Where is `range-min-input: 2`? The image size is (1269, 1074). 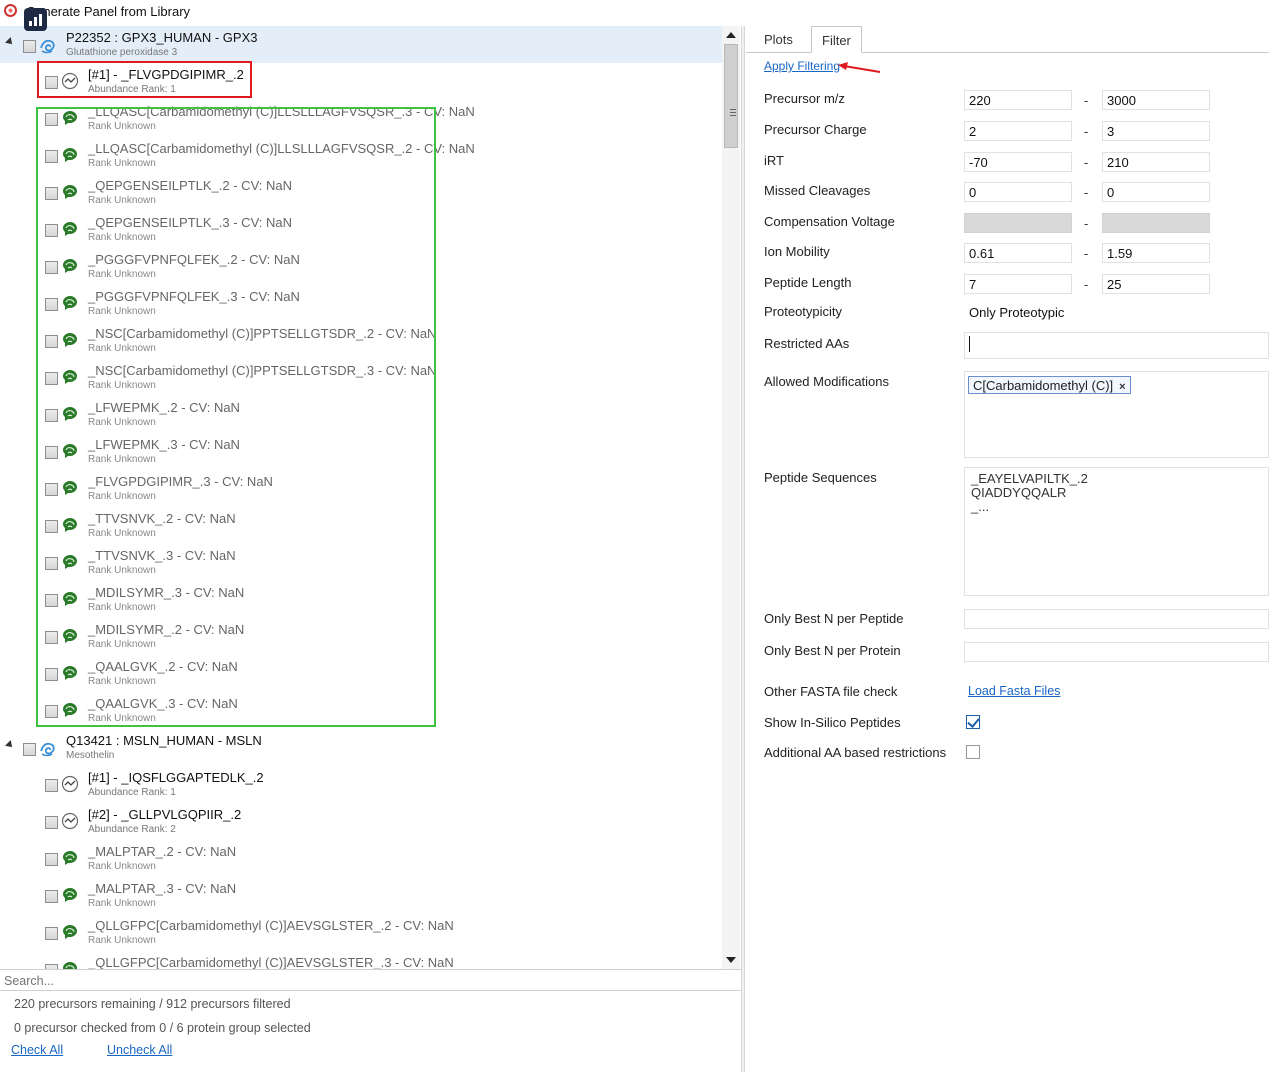 range-min-input: 2 is located at coordinates (1018, 131).